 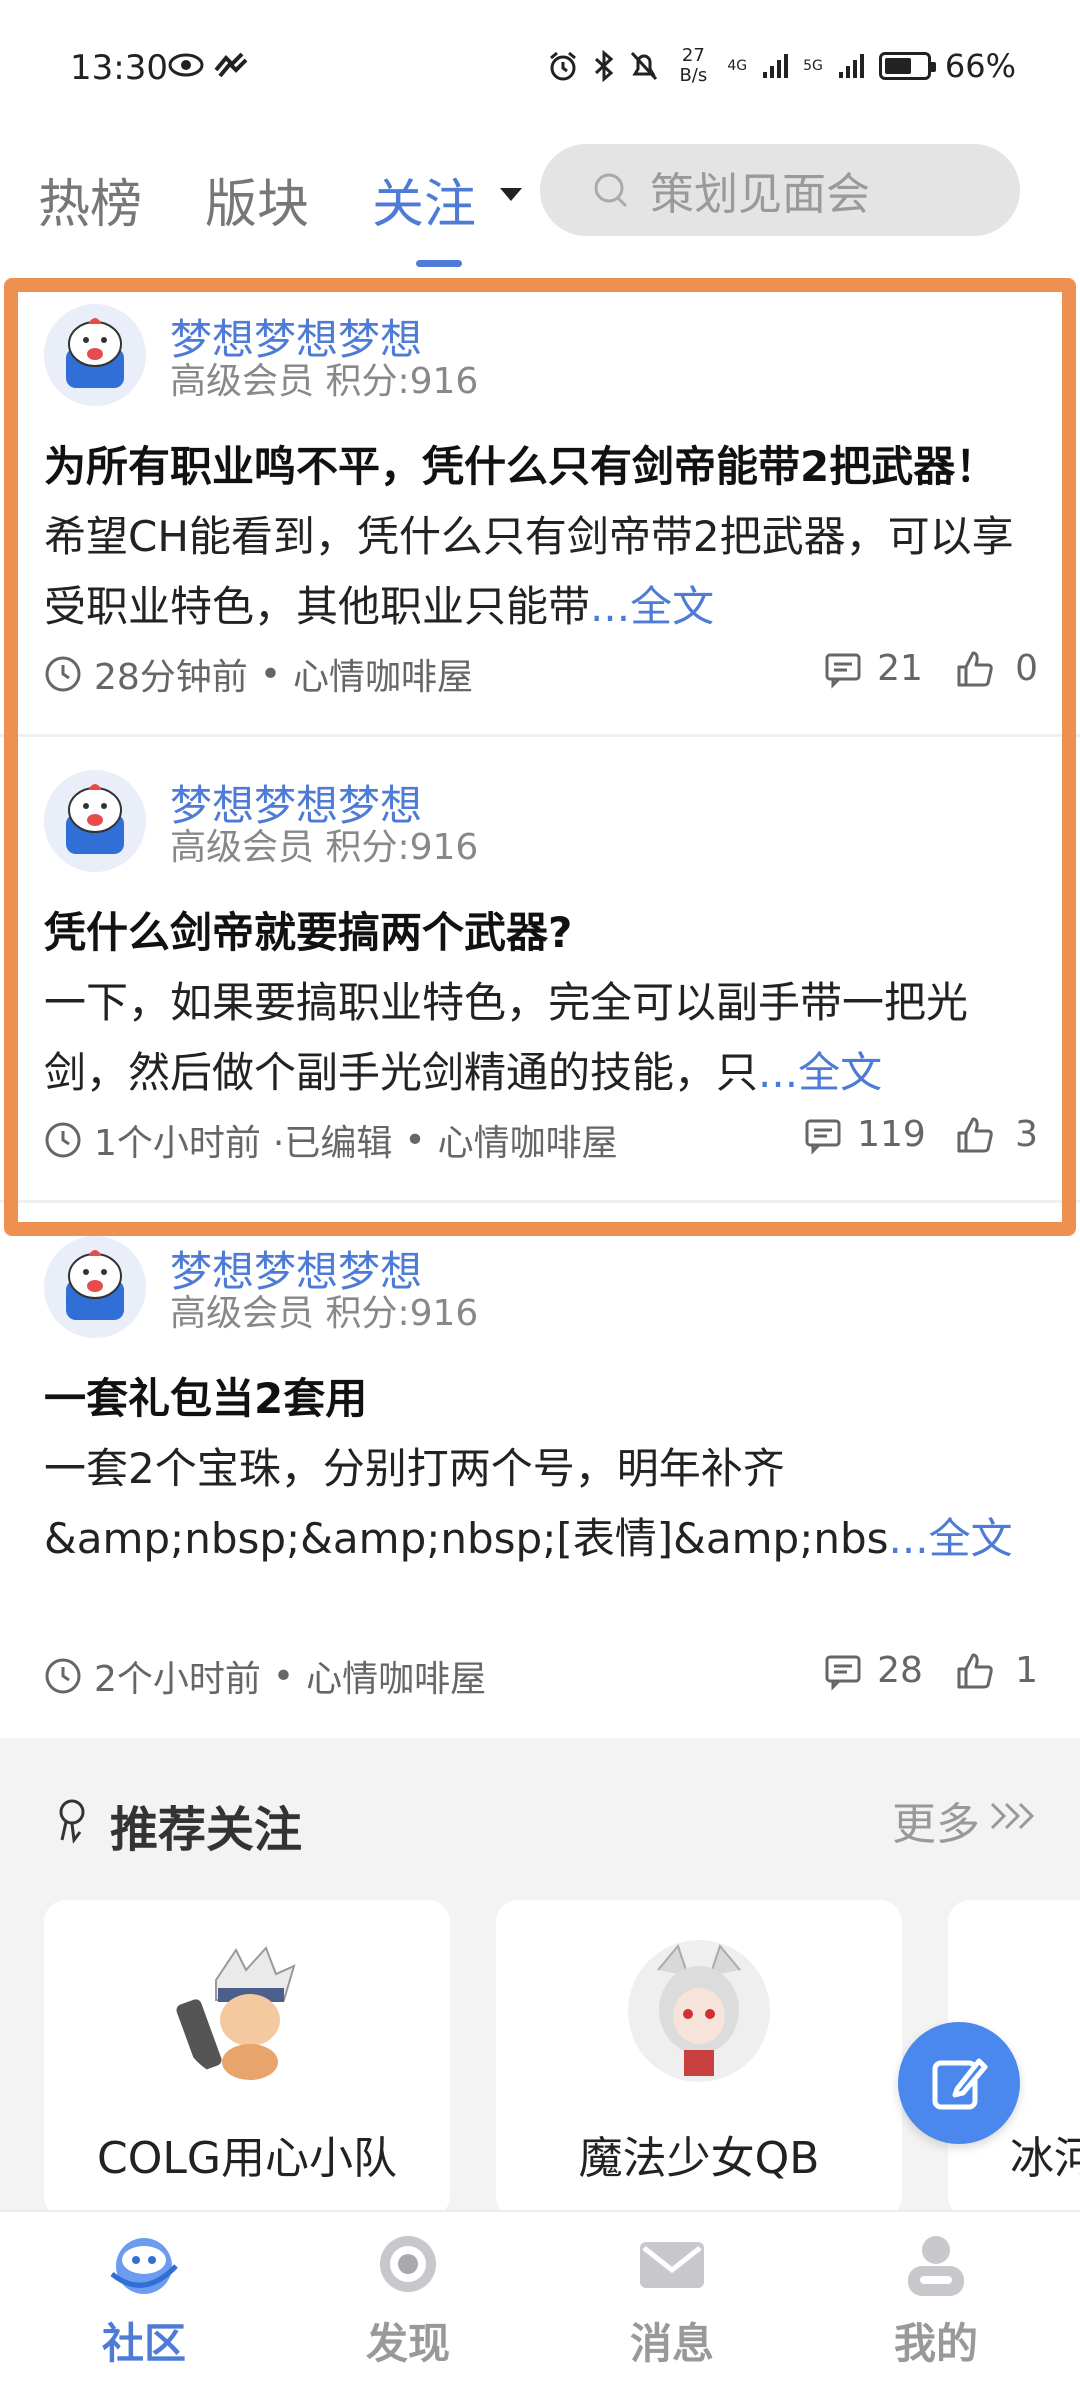 I want to click on nav-discover: 发现, so click(x=408, y=2300).